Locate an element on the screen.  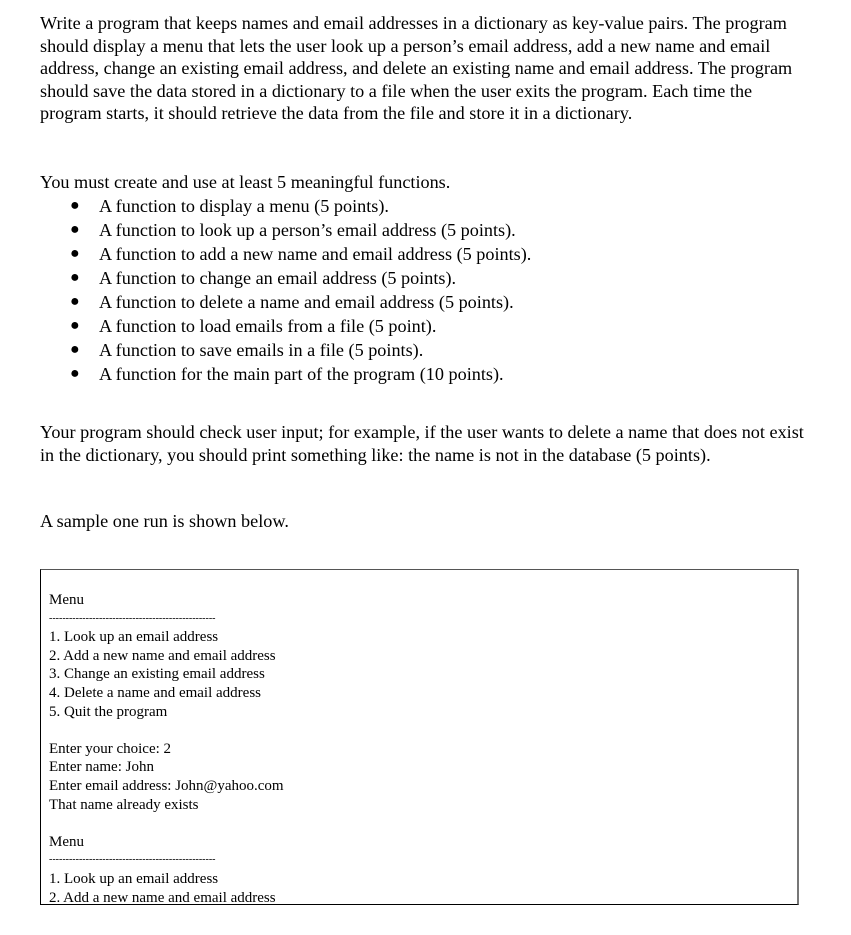
run-line-message: That name already exists is located at coordinates (124, 804).